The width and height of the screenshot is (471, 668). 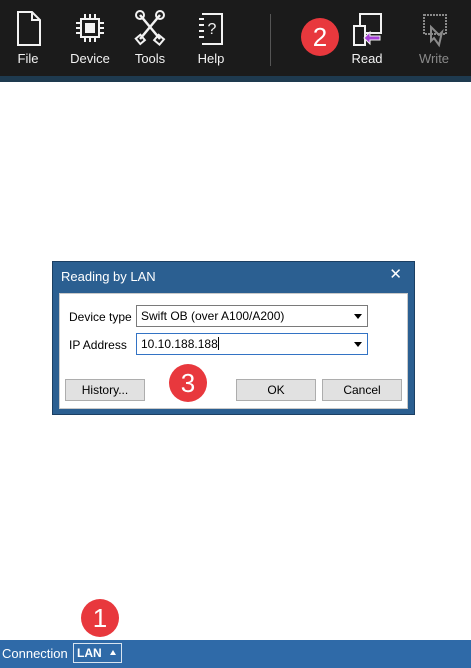 I want to click on ip-address-field: 10.10.188.188, so click(x=252, y=344).